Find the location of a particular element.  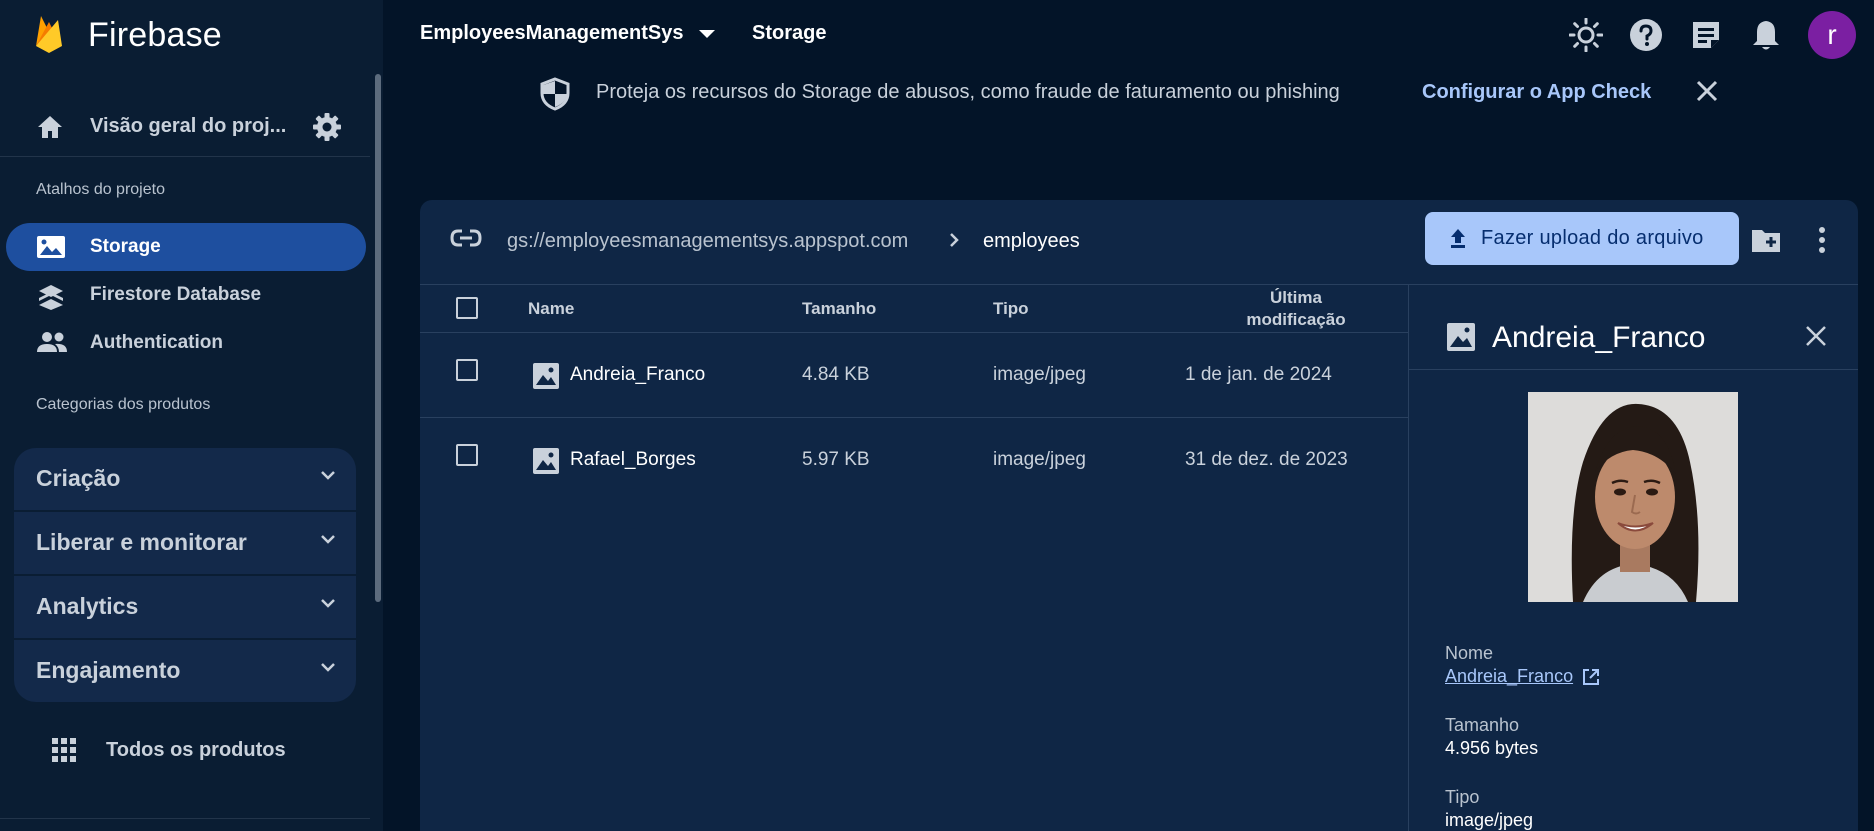

meta-name-label: Nome is located at coordinates (1469, 653).